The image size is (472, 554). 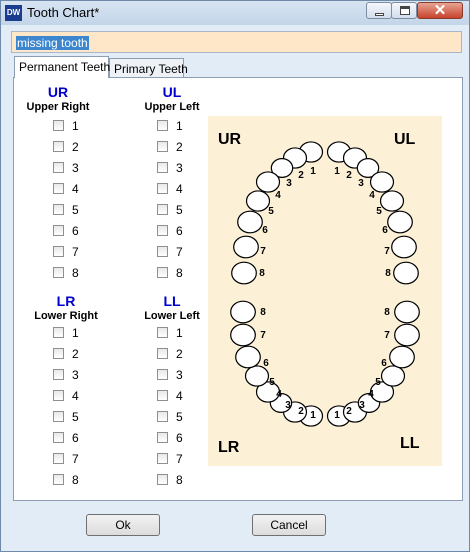 I want to click on minimize-button, so click(x=379, y=10).